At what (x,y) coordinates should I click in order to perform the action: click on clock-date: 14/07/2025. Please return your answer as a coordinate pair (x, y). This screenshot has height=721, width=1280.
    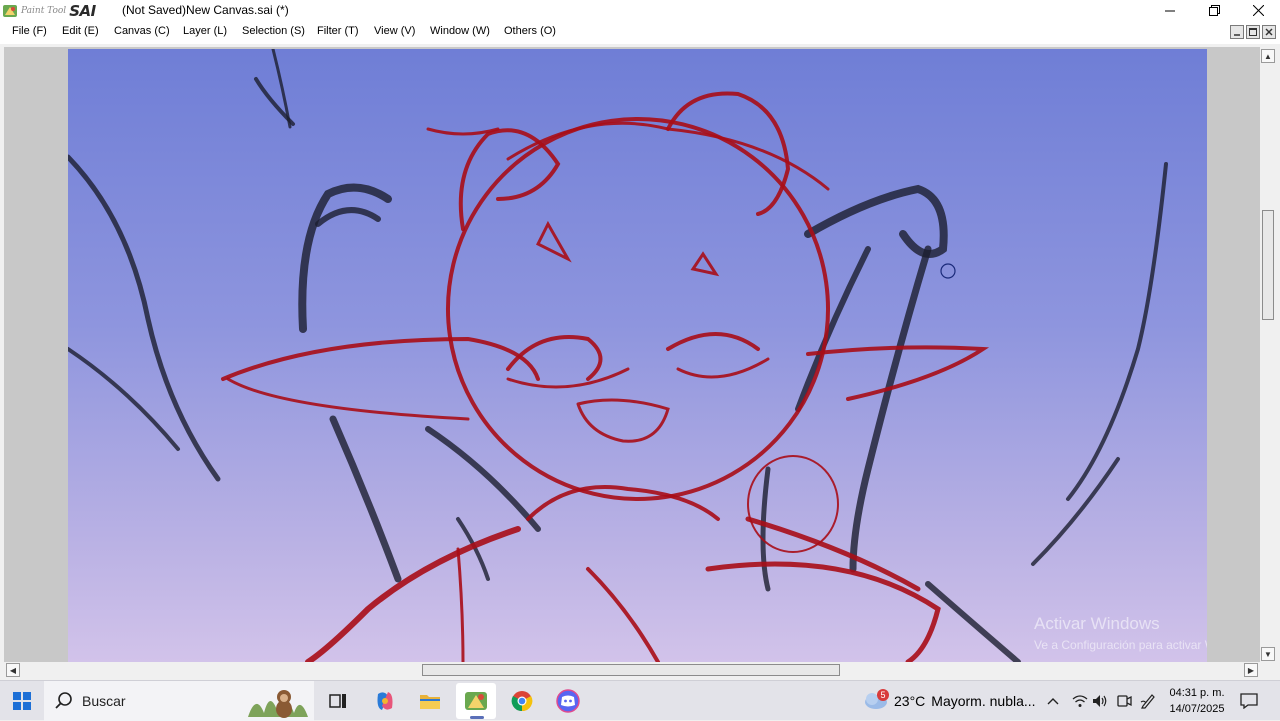
    Looking at the image, I should click on (1197, 709).